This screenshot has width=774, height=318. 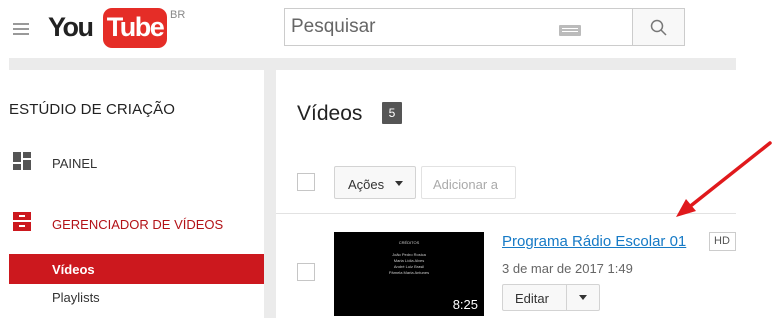 I want to click on dashboard-icon, so click(x=22, y=161).